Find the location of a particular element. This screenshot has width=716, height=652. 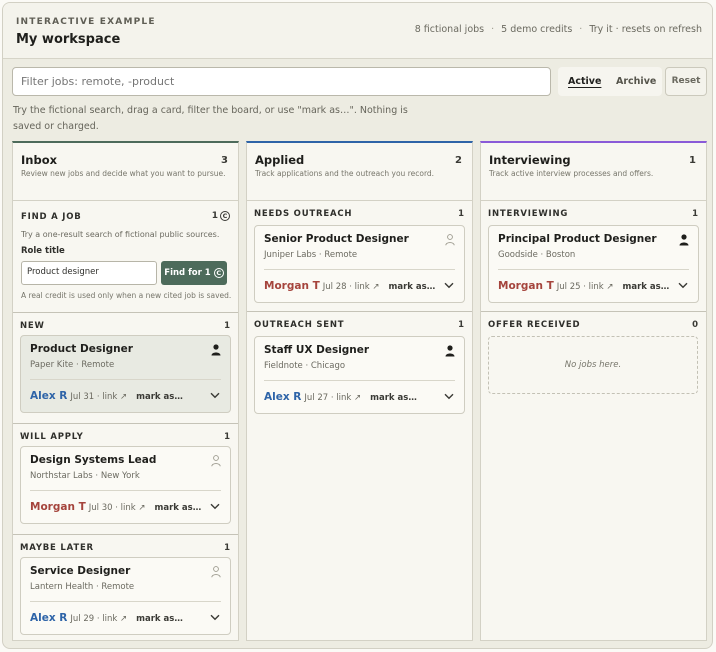

section-label: INTERVIEWING is located at coordinates (528, 214).